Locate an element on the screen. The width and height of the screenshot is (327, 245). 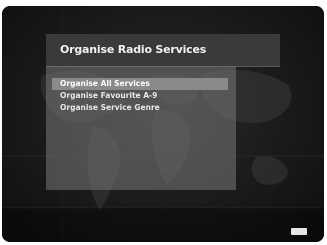
menu-item-organise-service-genre: Organise Service Genre is located at coordinates (140, 108).